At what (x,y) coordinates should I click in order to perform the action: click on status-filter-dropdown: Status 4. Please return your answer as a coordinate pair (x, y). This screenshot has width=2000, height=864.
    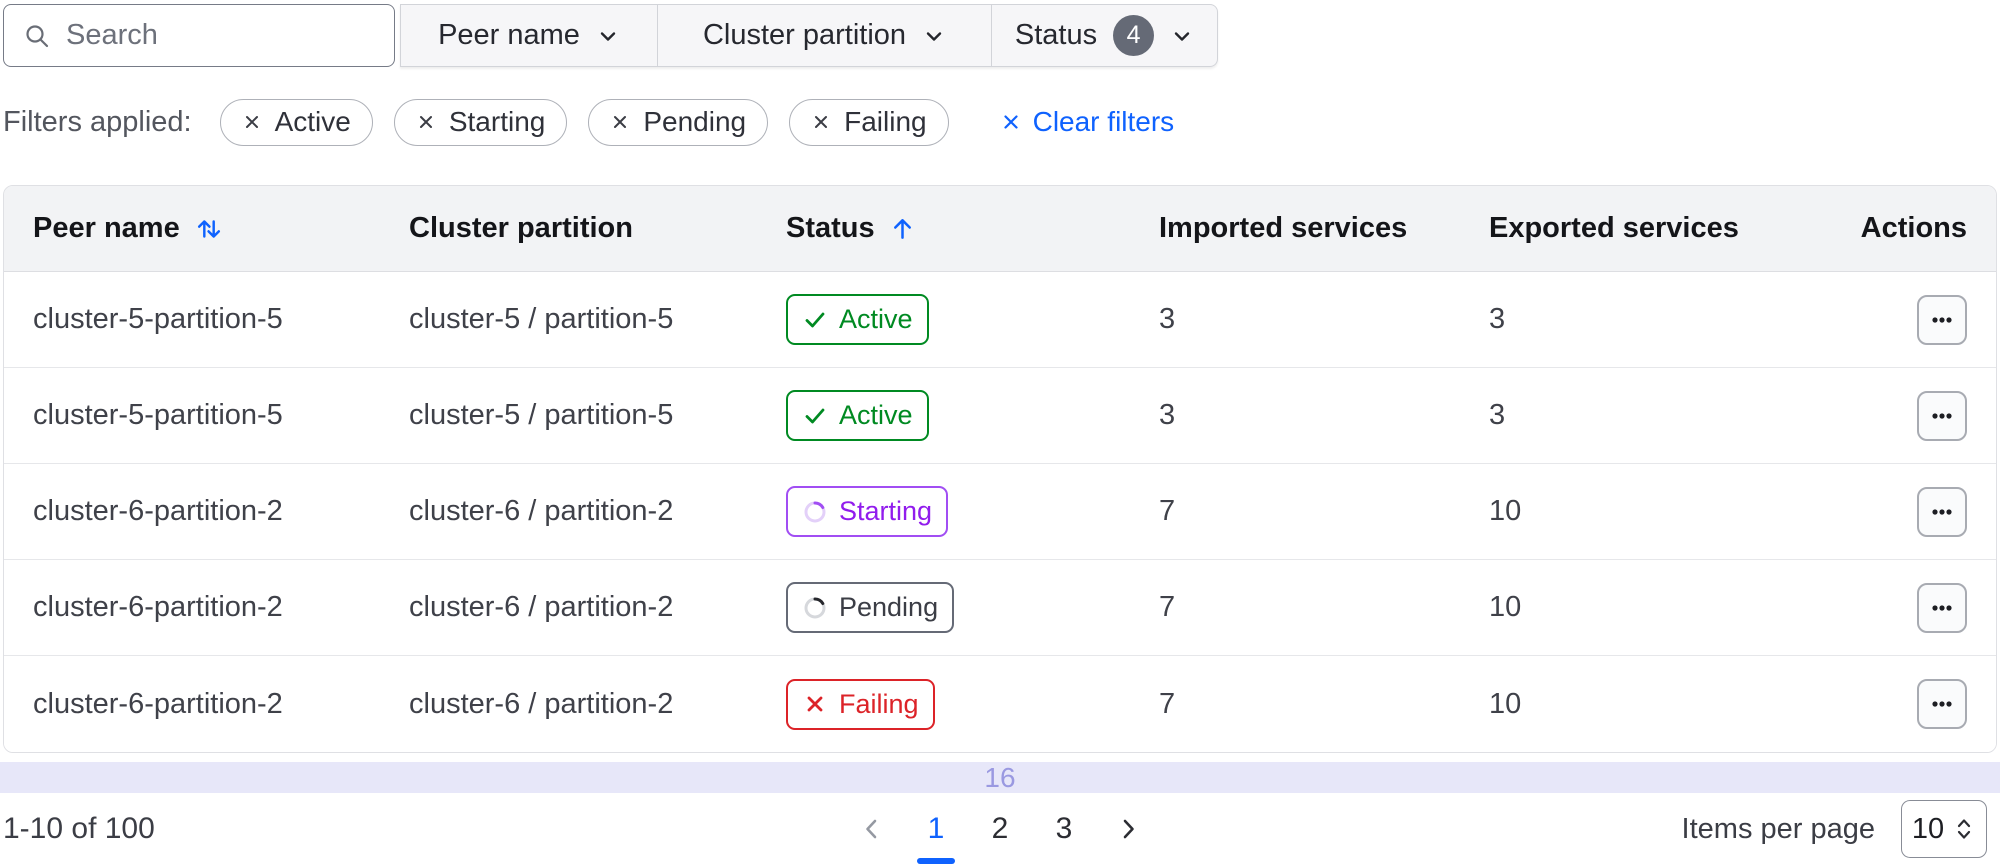
    Looking at the image, I should click on (1105, 35).